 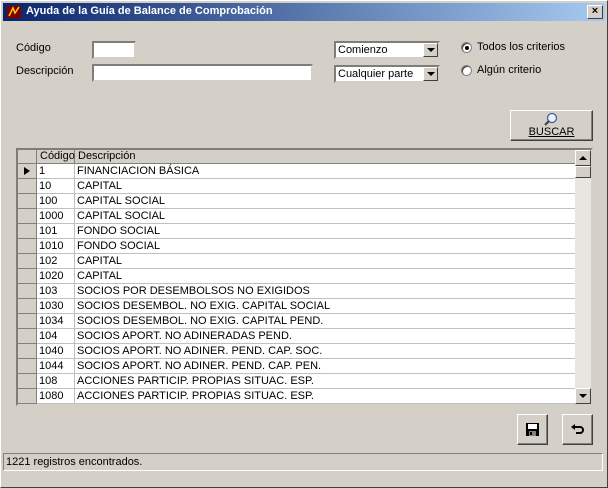 I want to click on undo-arrow-icon, so click(x=577, y=429).